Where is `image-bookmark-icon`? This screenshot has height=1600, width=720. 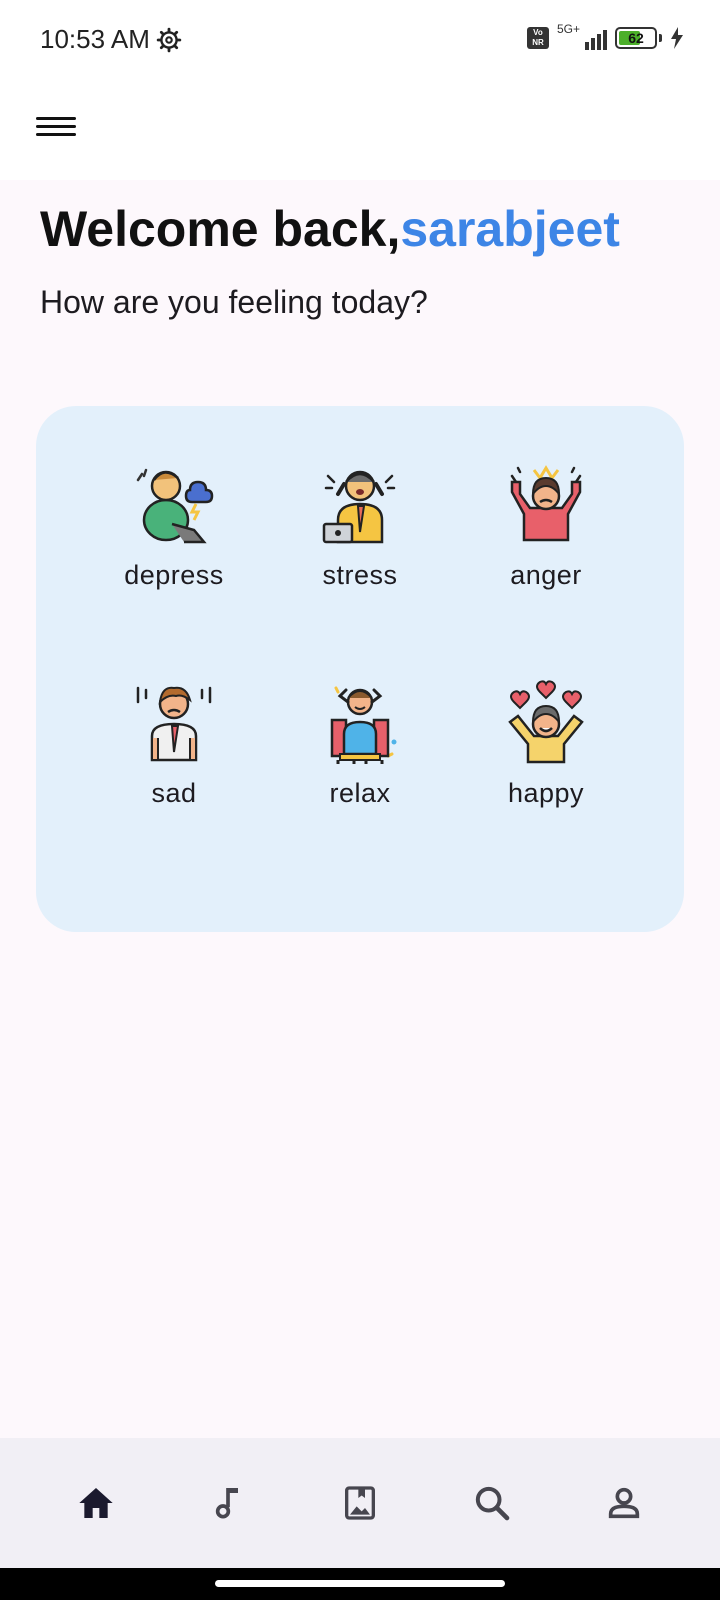
image-bookmark-icon is located at coordinates (360, 1503).